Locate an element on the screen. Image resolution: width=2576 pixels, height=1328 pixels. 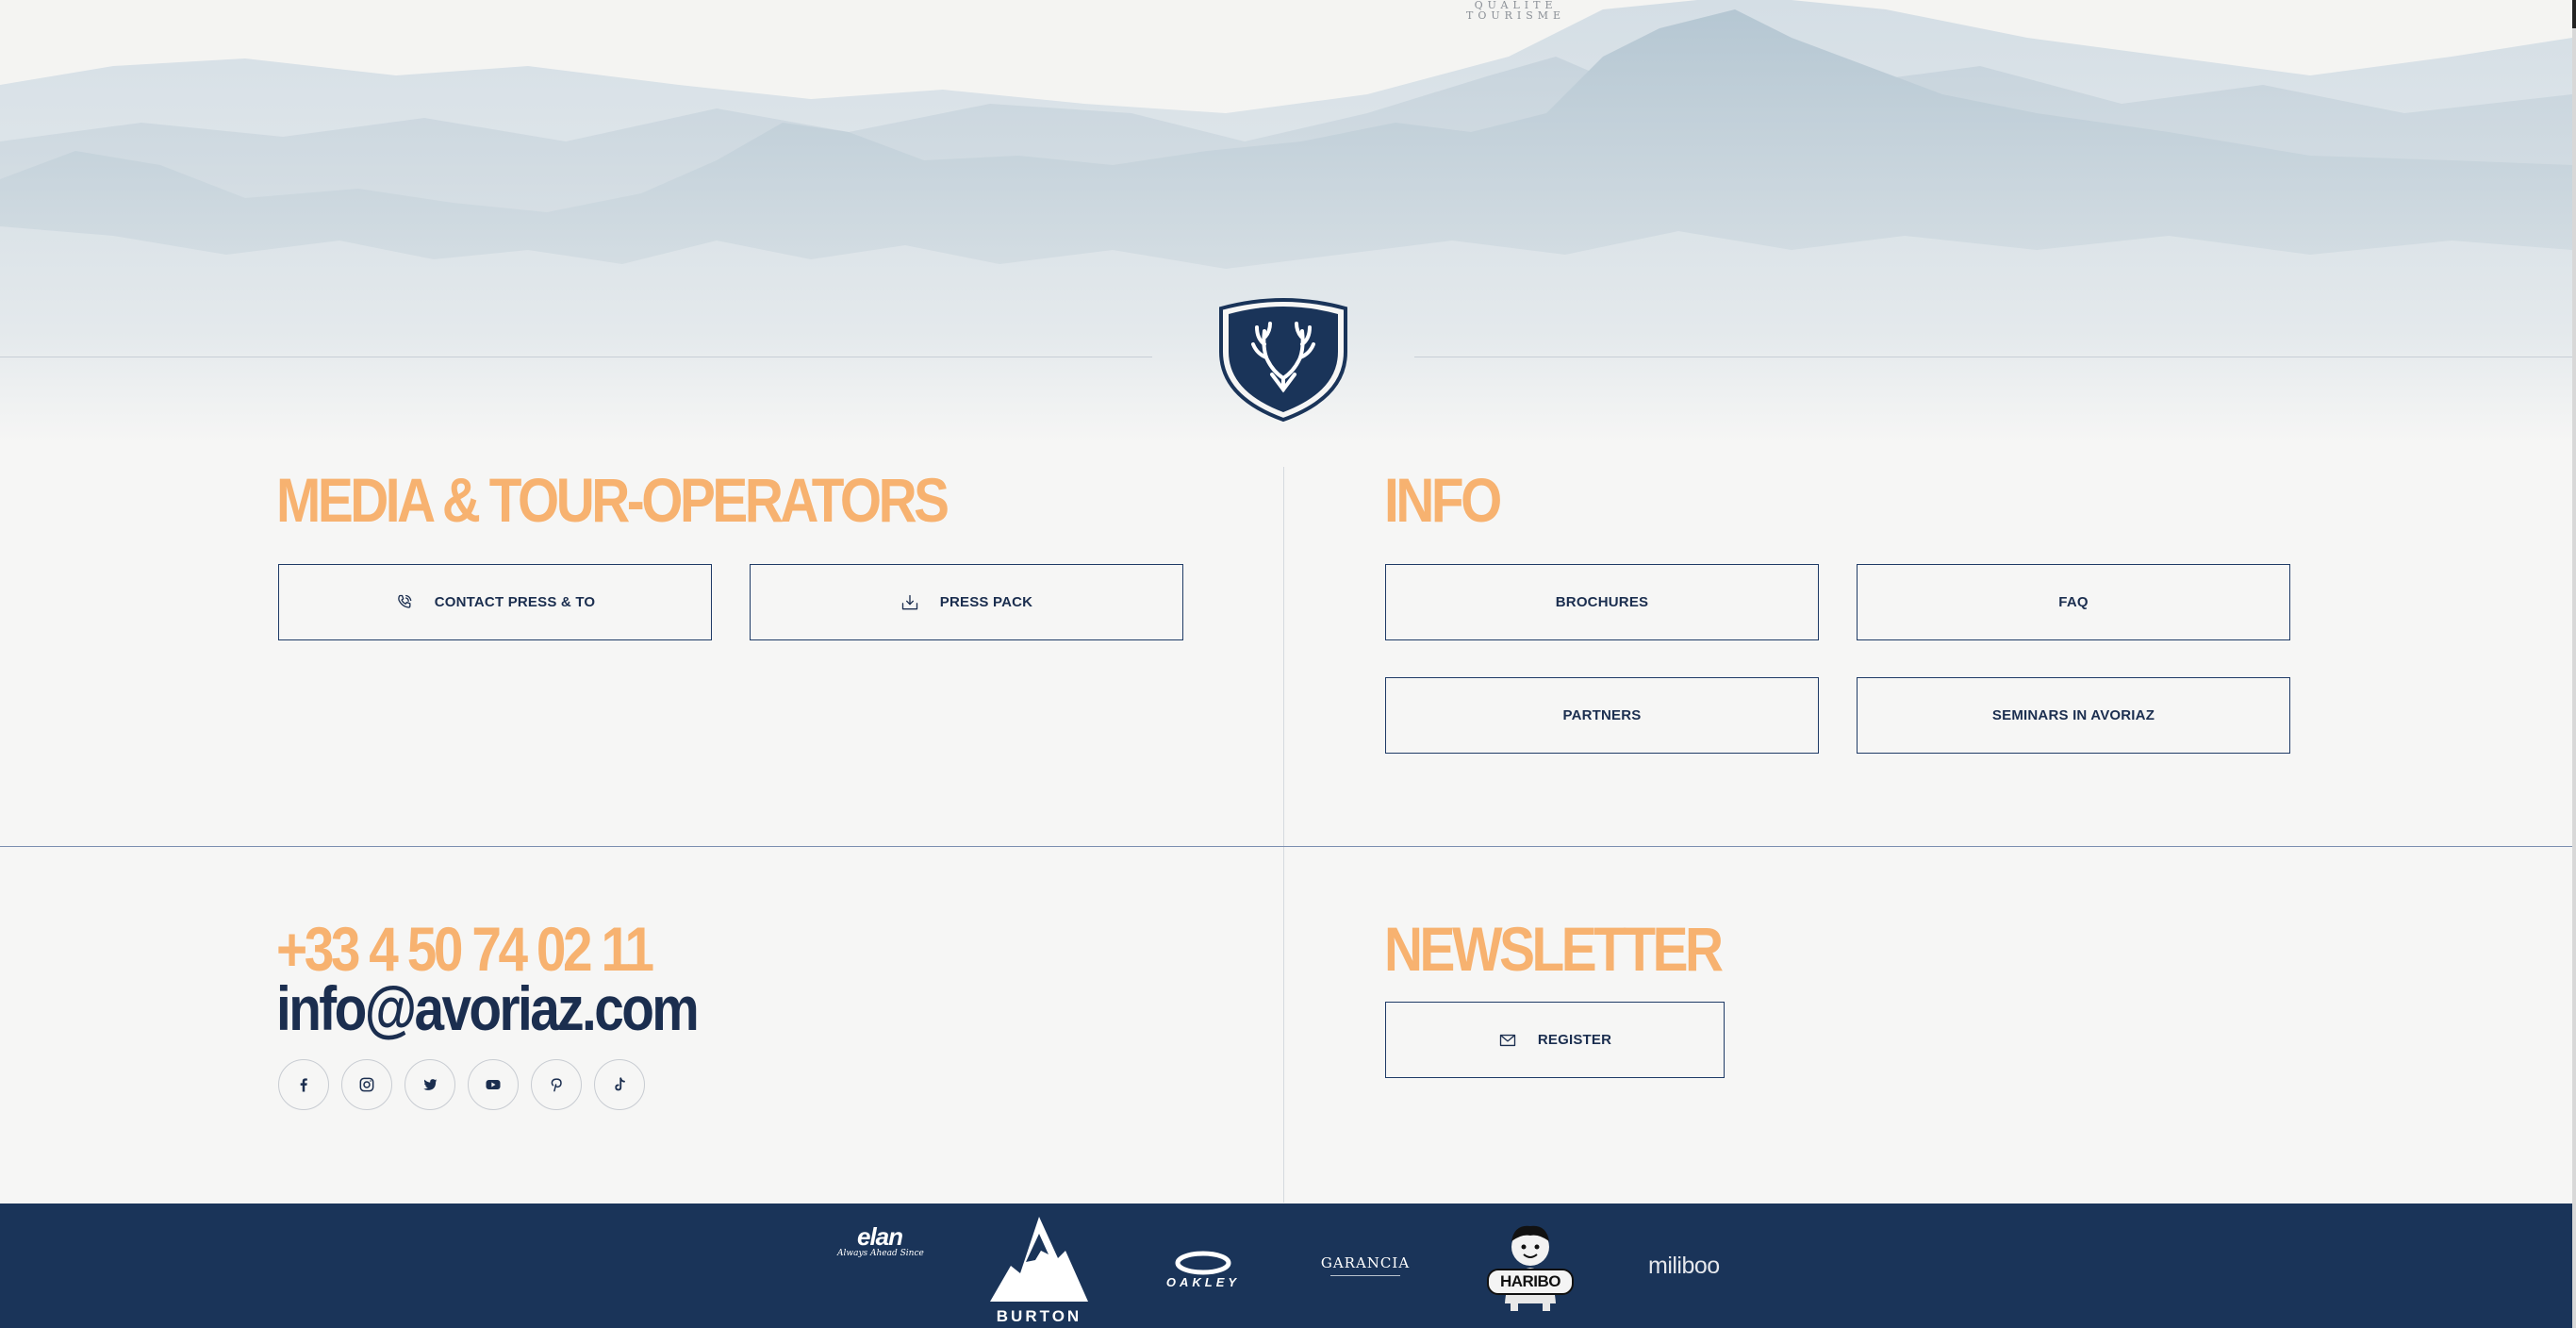
partner-burton-logo: BURTON is located at coordinates (1039, 1271).